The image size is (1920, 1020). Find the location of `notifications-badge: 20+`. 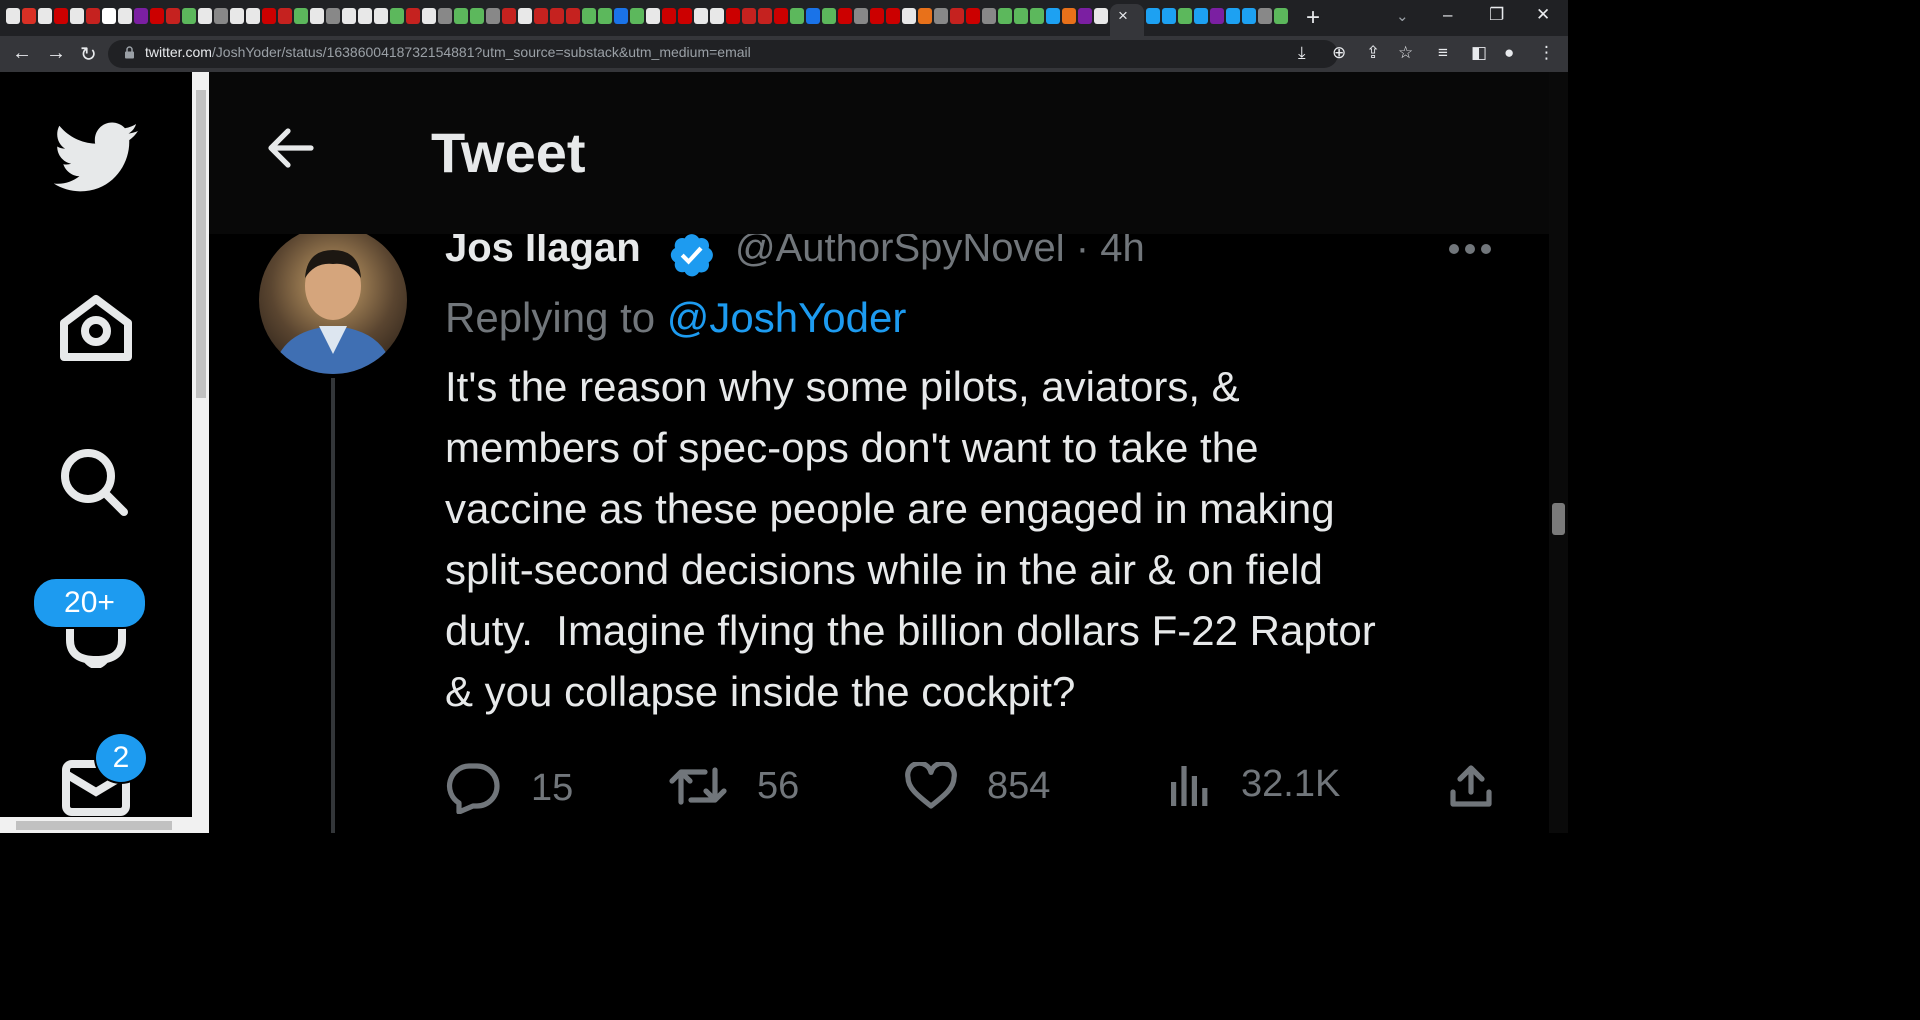

notifications-badge: 20+ is located at coordinates (89, 603).